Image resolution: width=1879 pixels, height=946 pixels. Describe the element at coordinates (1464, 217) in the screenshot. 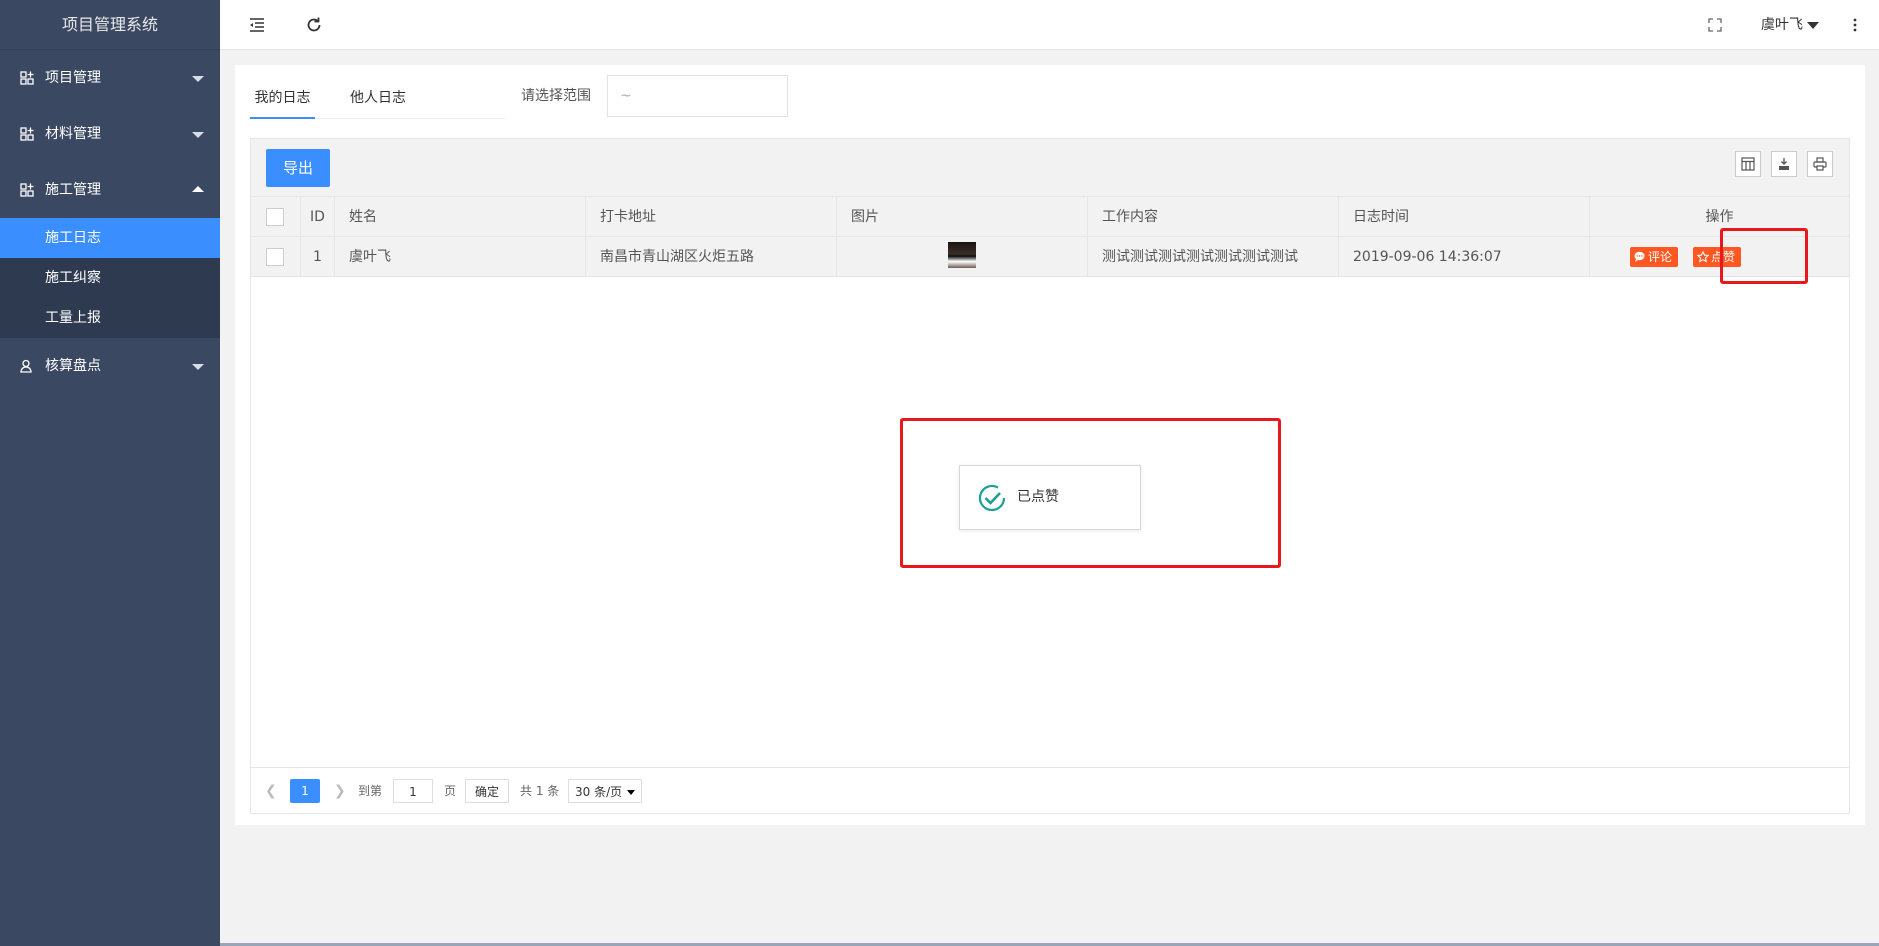

I see `col-header-time: 日志时间` at that location.